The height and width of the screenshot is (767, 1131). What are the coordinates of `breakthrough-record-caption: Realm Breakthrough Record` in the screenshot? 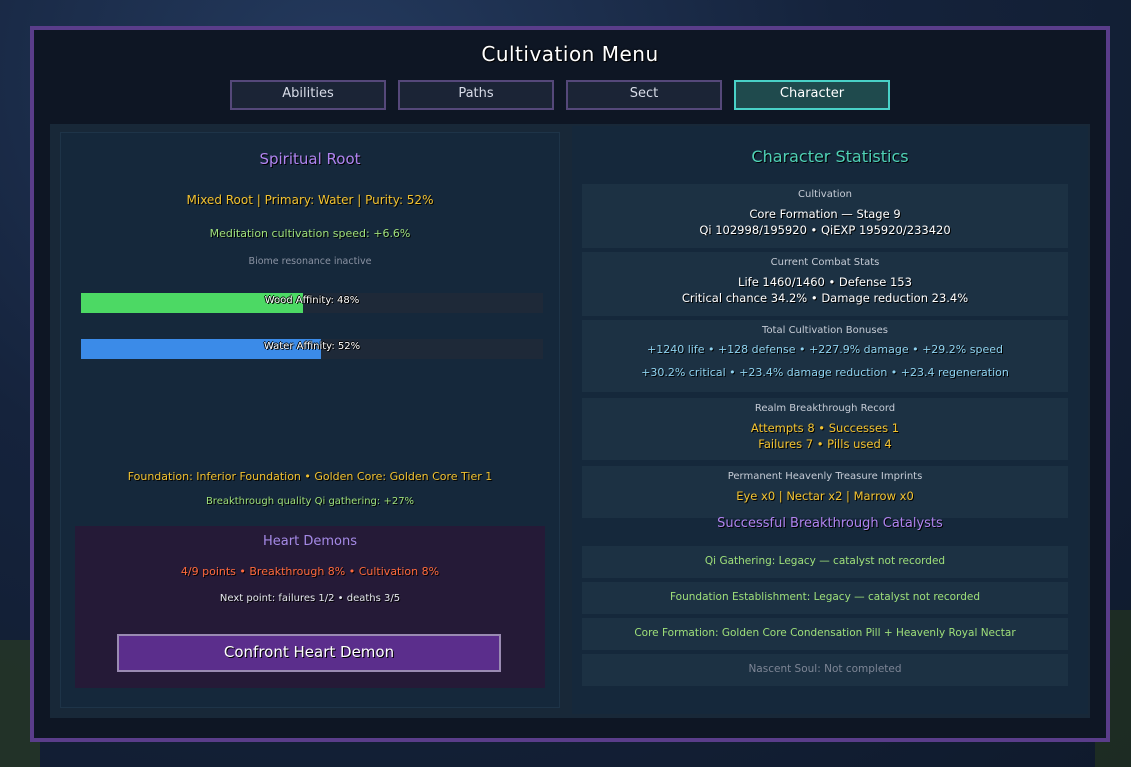 It's located at (825, 408).